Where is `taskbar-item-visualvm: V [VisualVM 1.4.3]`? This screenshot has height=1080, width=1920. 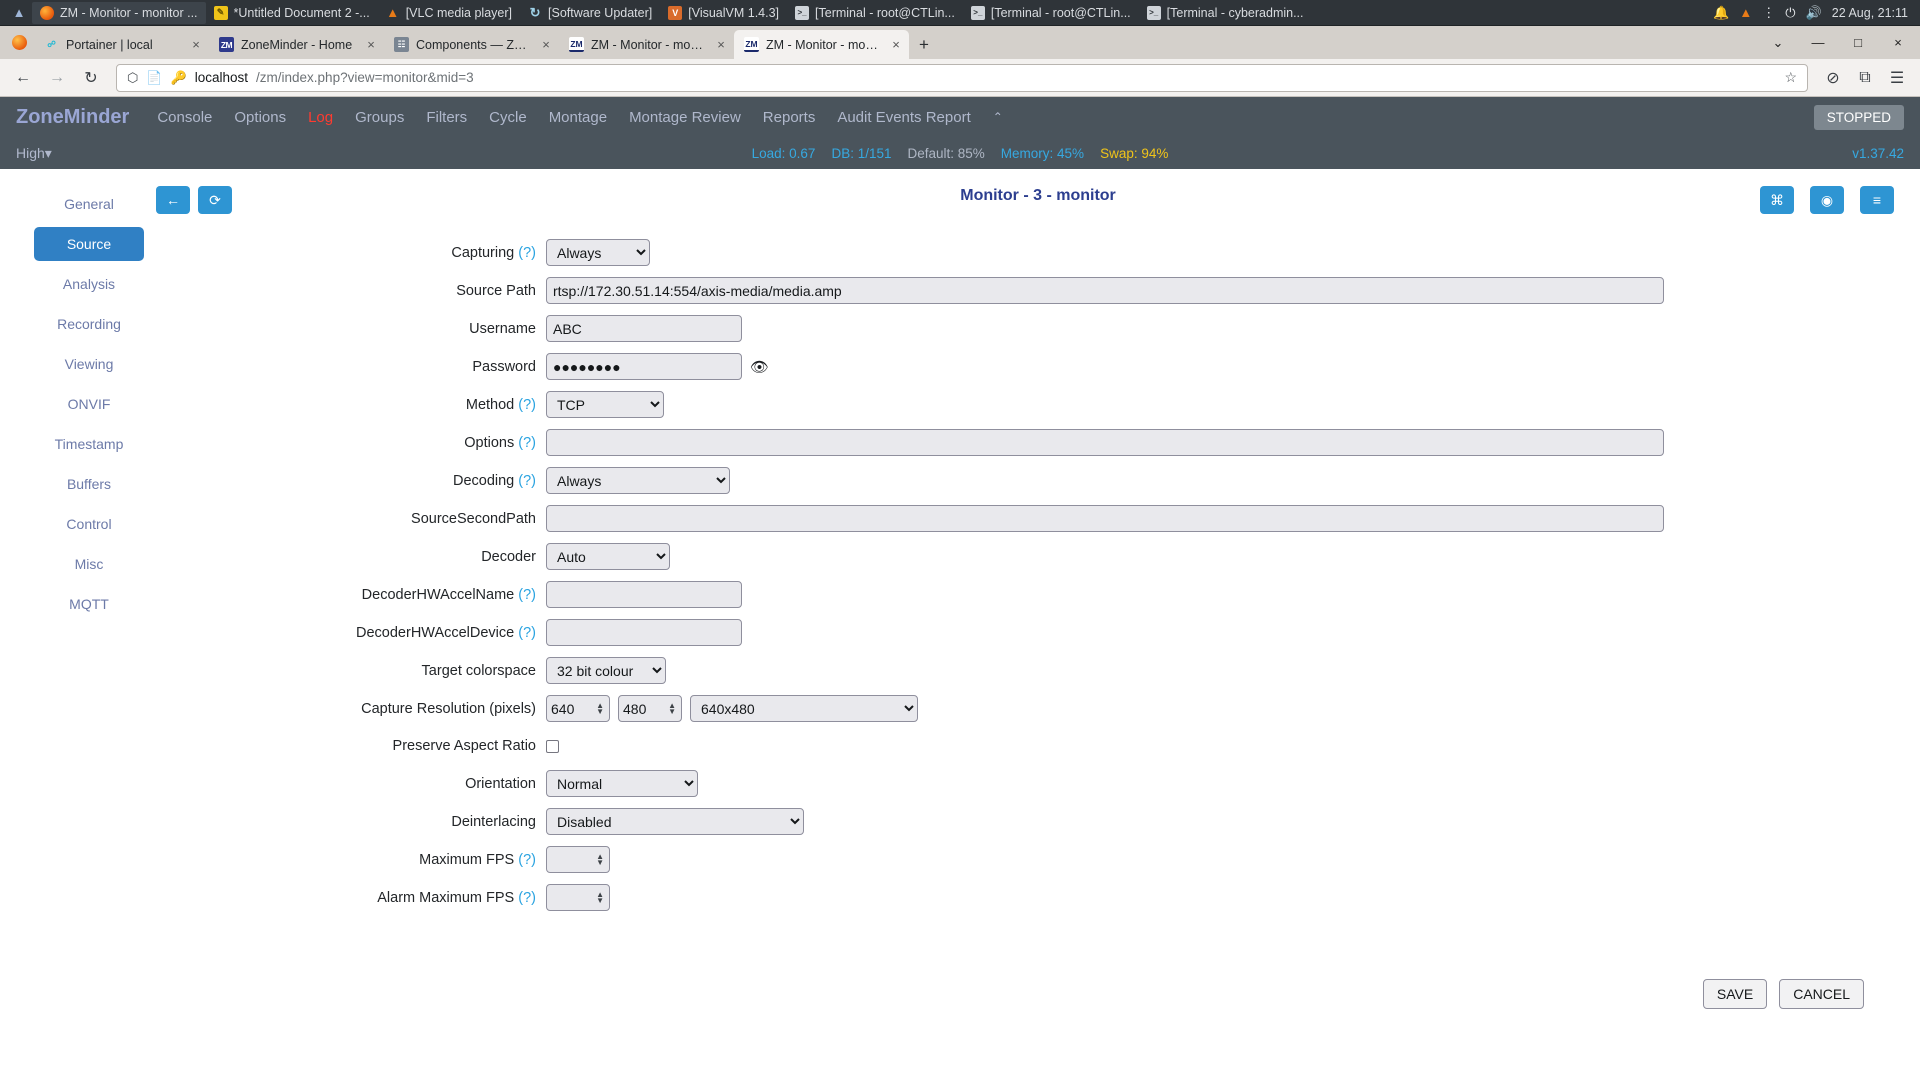
taskbar-item-visualvm: V [VisualVM 1.4.3] is located at coordinates (723, 13).